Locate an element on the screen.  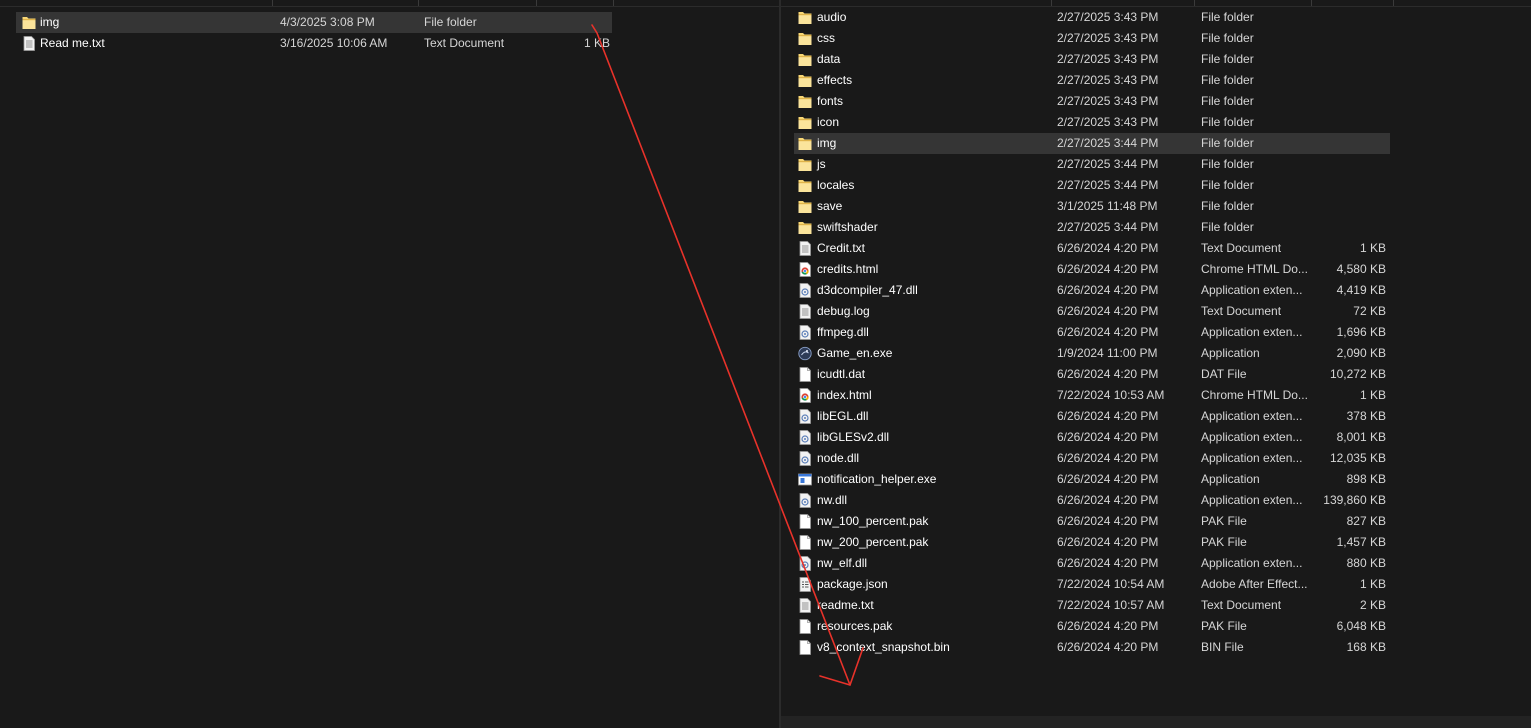
file-name: libGLESv2.dll is located at coordinates (853, 437).